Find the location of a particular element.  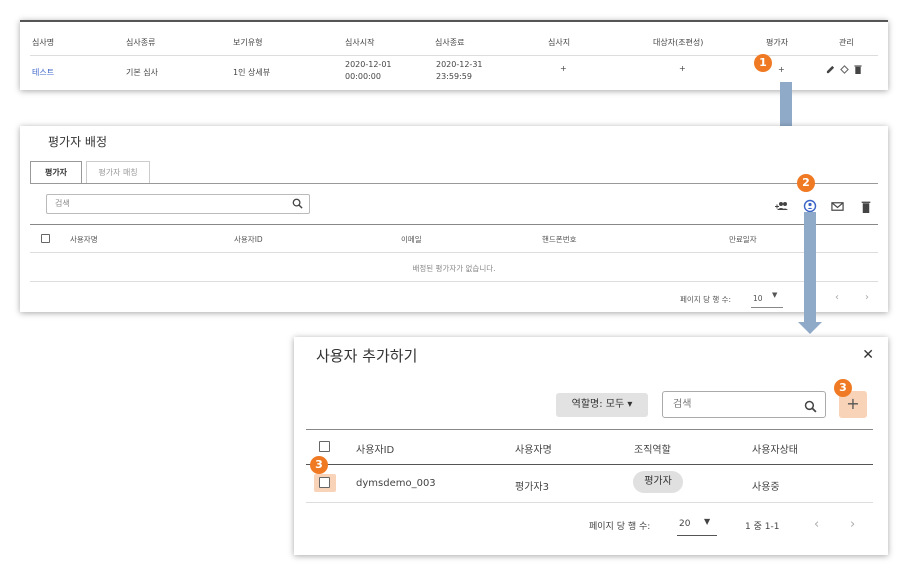

step-1-badge: 1 is located at coordinates (763, 63).